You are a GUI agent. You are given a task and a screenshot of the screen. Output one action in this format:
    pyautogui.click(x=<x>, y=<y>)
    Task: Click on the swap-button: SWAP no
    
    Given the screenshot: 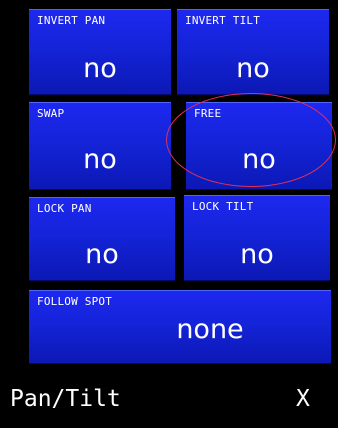 What is the action you would take?
    pyautogui.click(x=100, y=146)
    